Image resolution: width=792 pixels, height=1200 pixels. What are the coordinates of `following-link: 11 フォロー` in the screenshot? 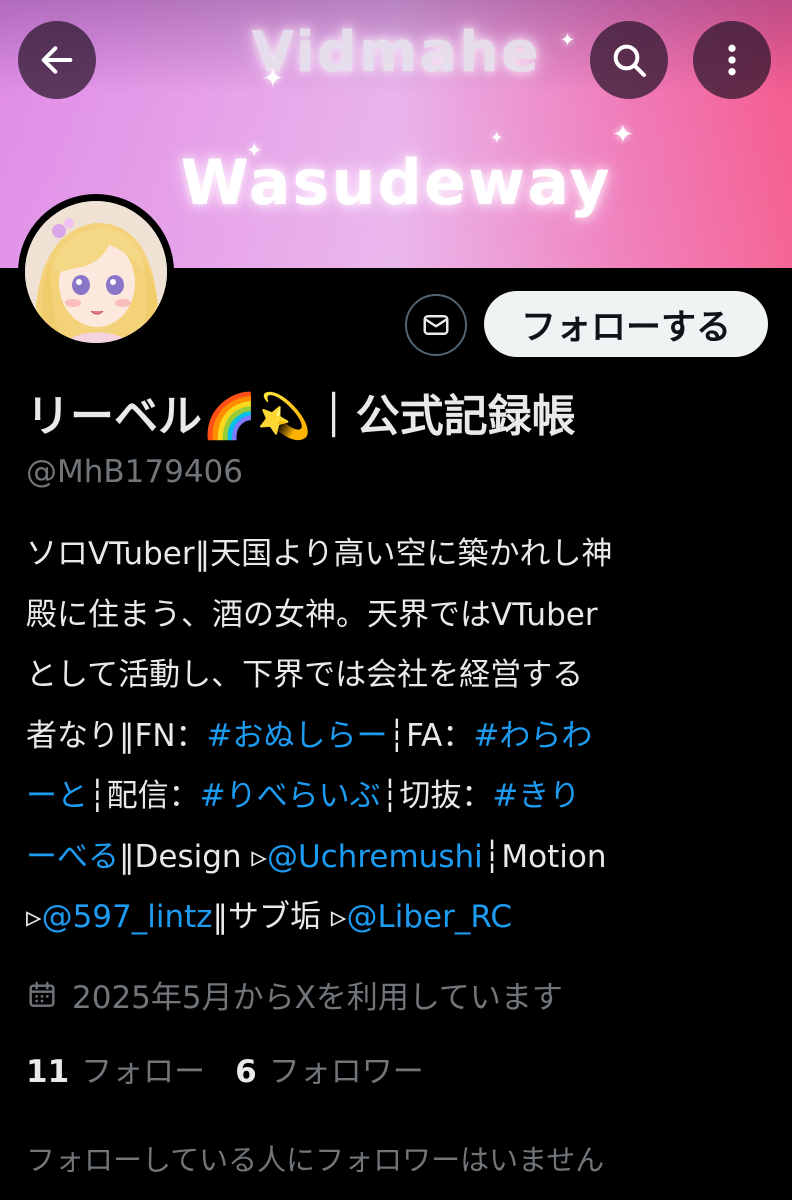 It's located at (115, 1072).